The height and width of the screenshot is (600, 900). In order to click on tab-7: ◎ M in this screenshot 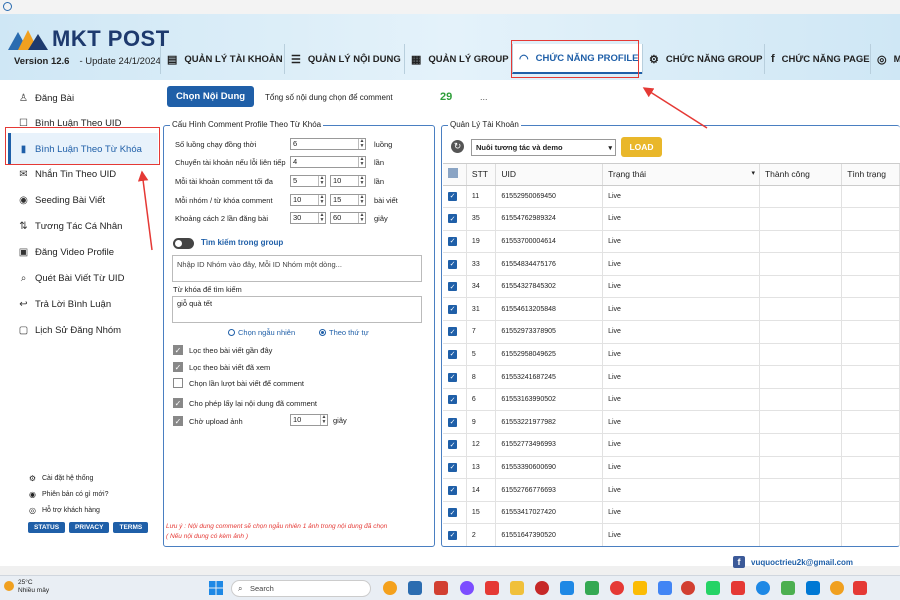, I will do `click(885, 59)`.